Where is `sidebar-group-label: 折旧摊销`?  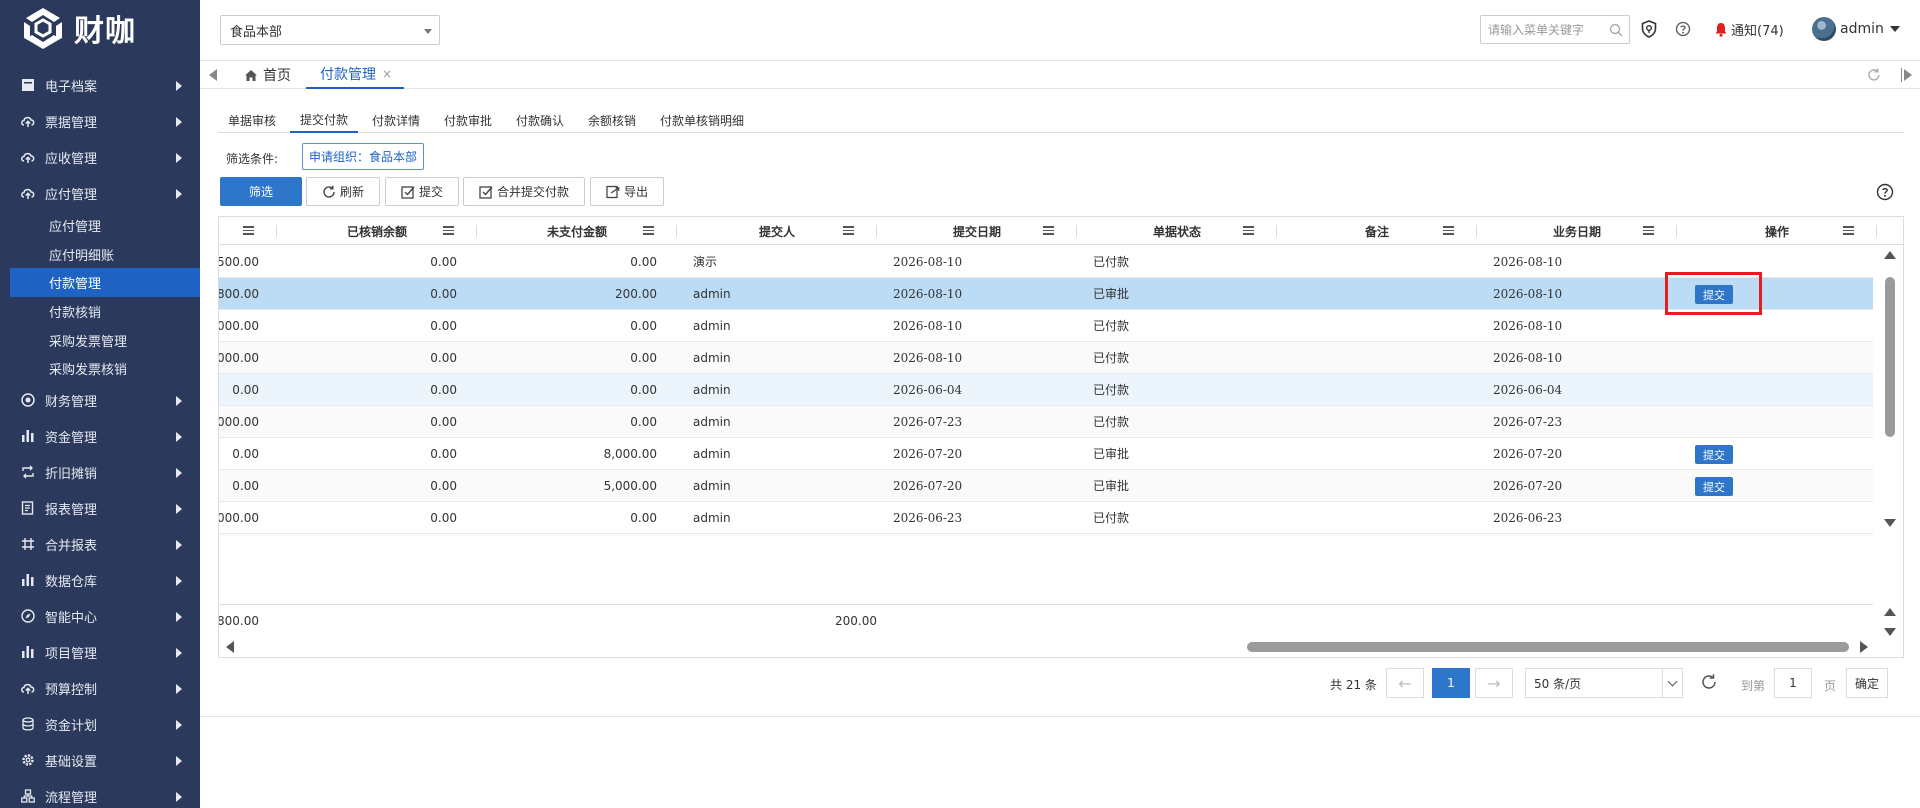 sidebar-group-label: 折旧摊销 is located at coordinates (71, 474).